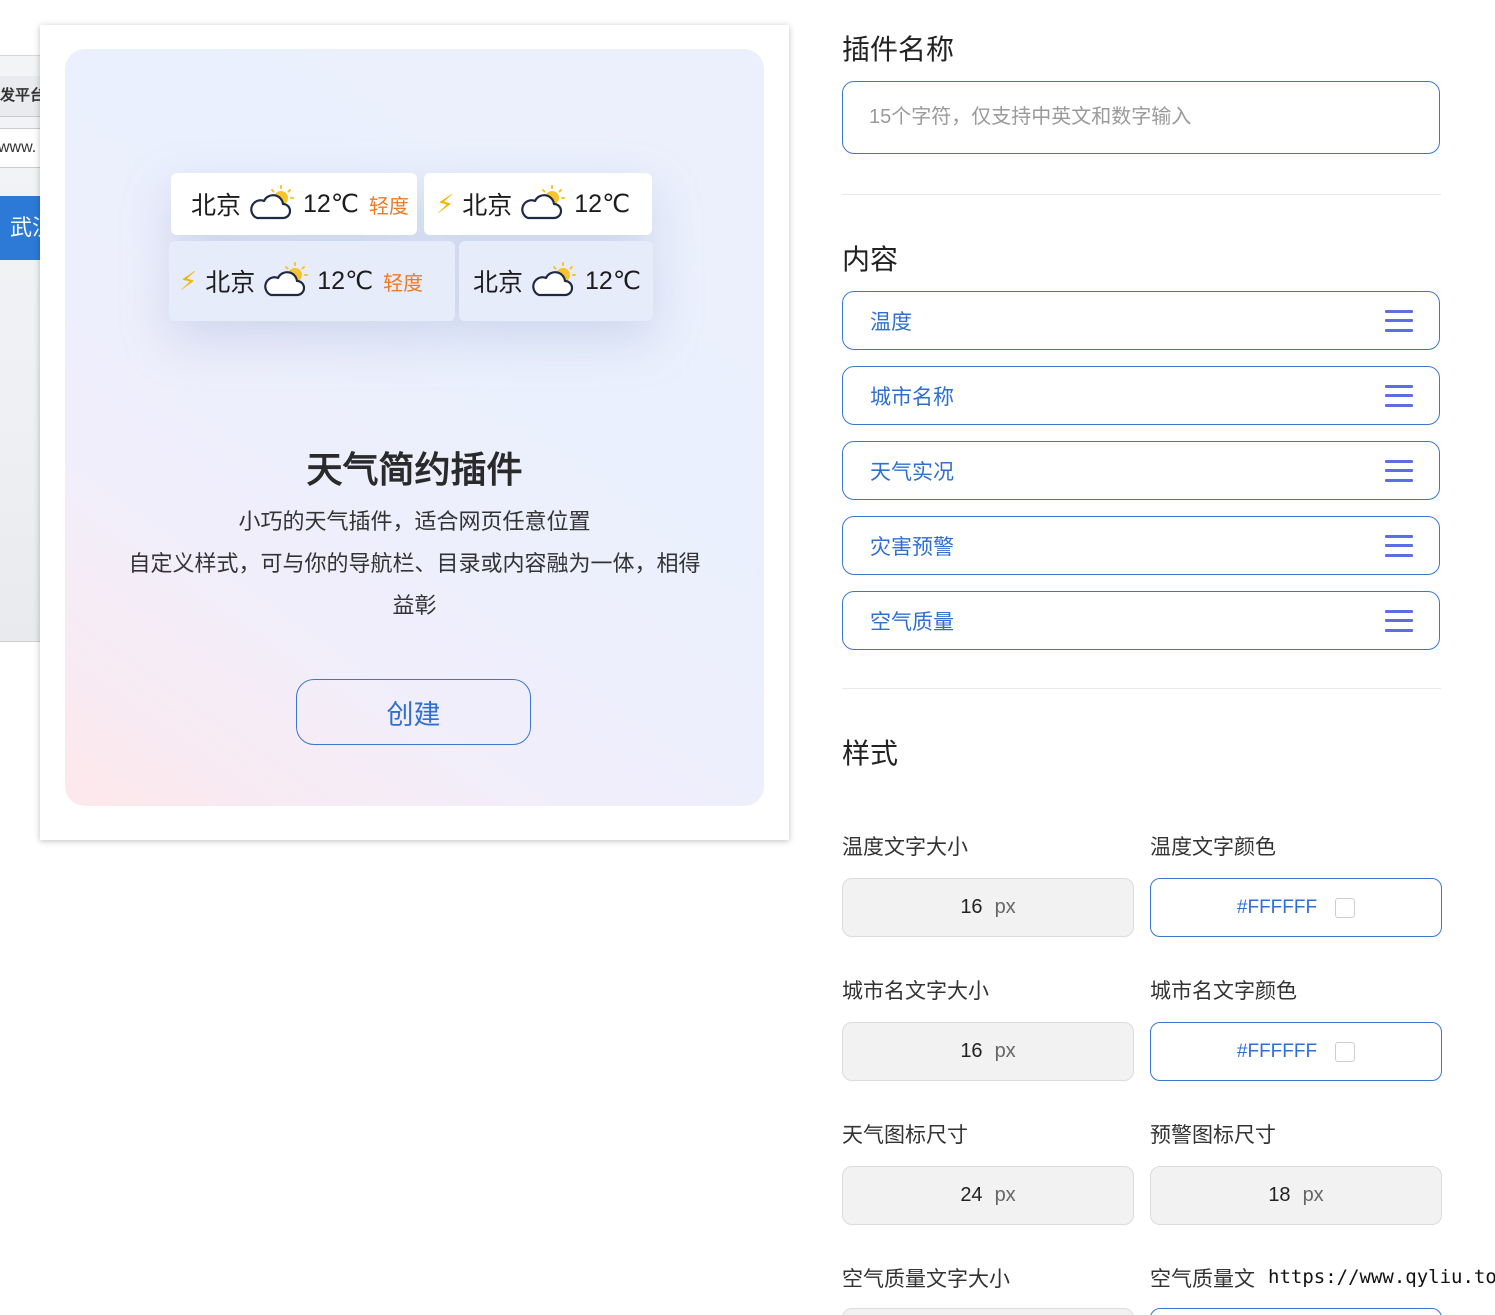 The height and width of the screenshot is (1315, 1495). Describe the element at coordinates (870, 259) in the screenshot. I see `section-title-content: 内容` at that location.